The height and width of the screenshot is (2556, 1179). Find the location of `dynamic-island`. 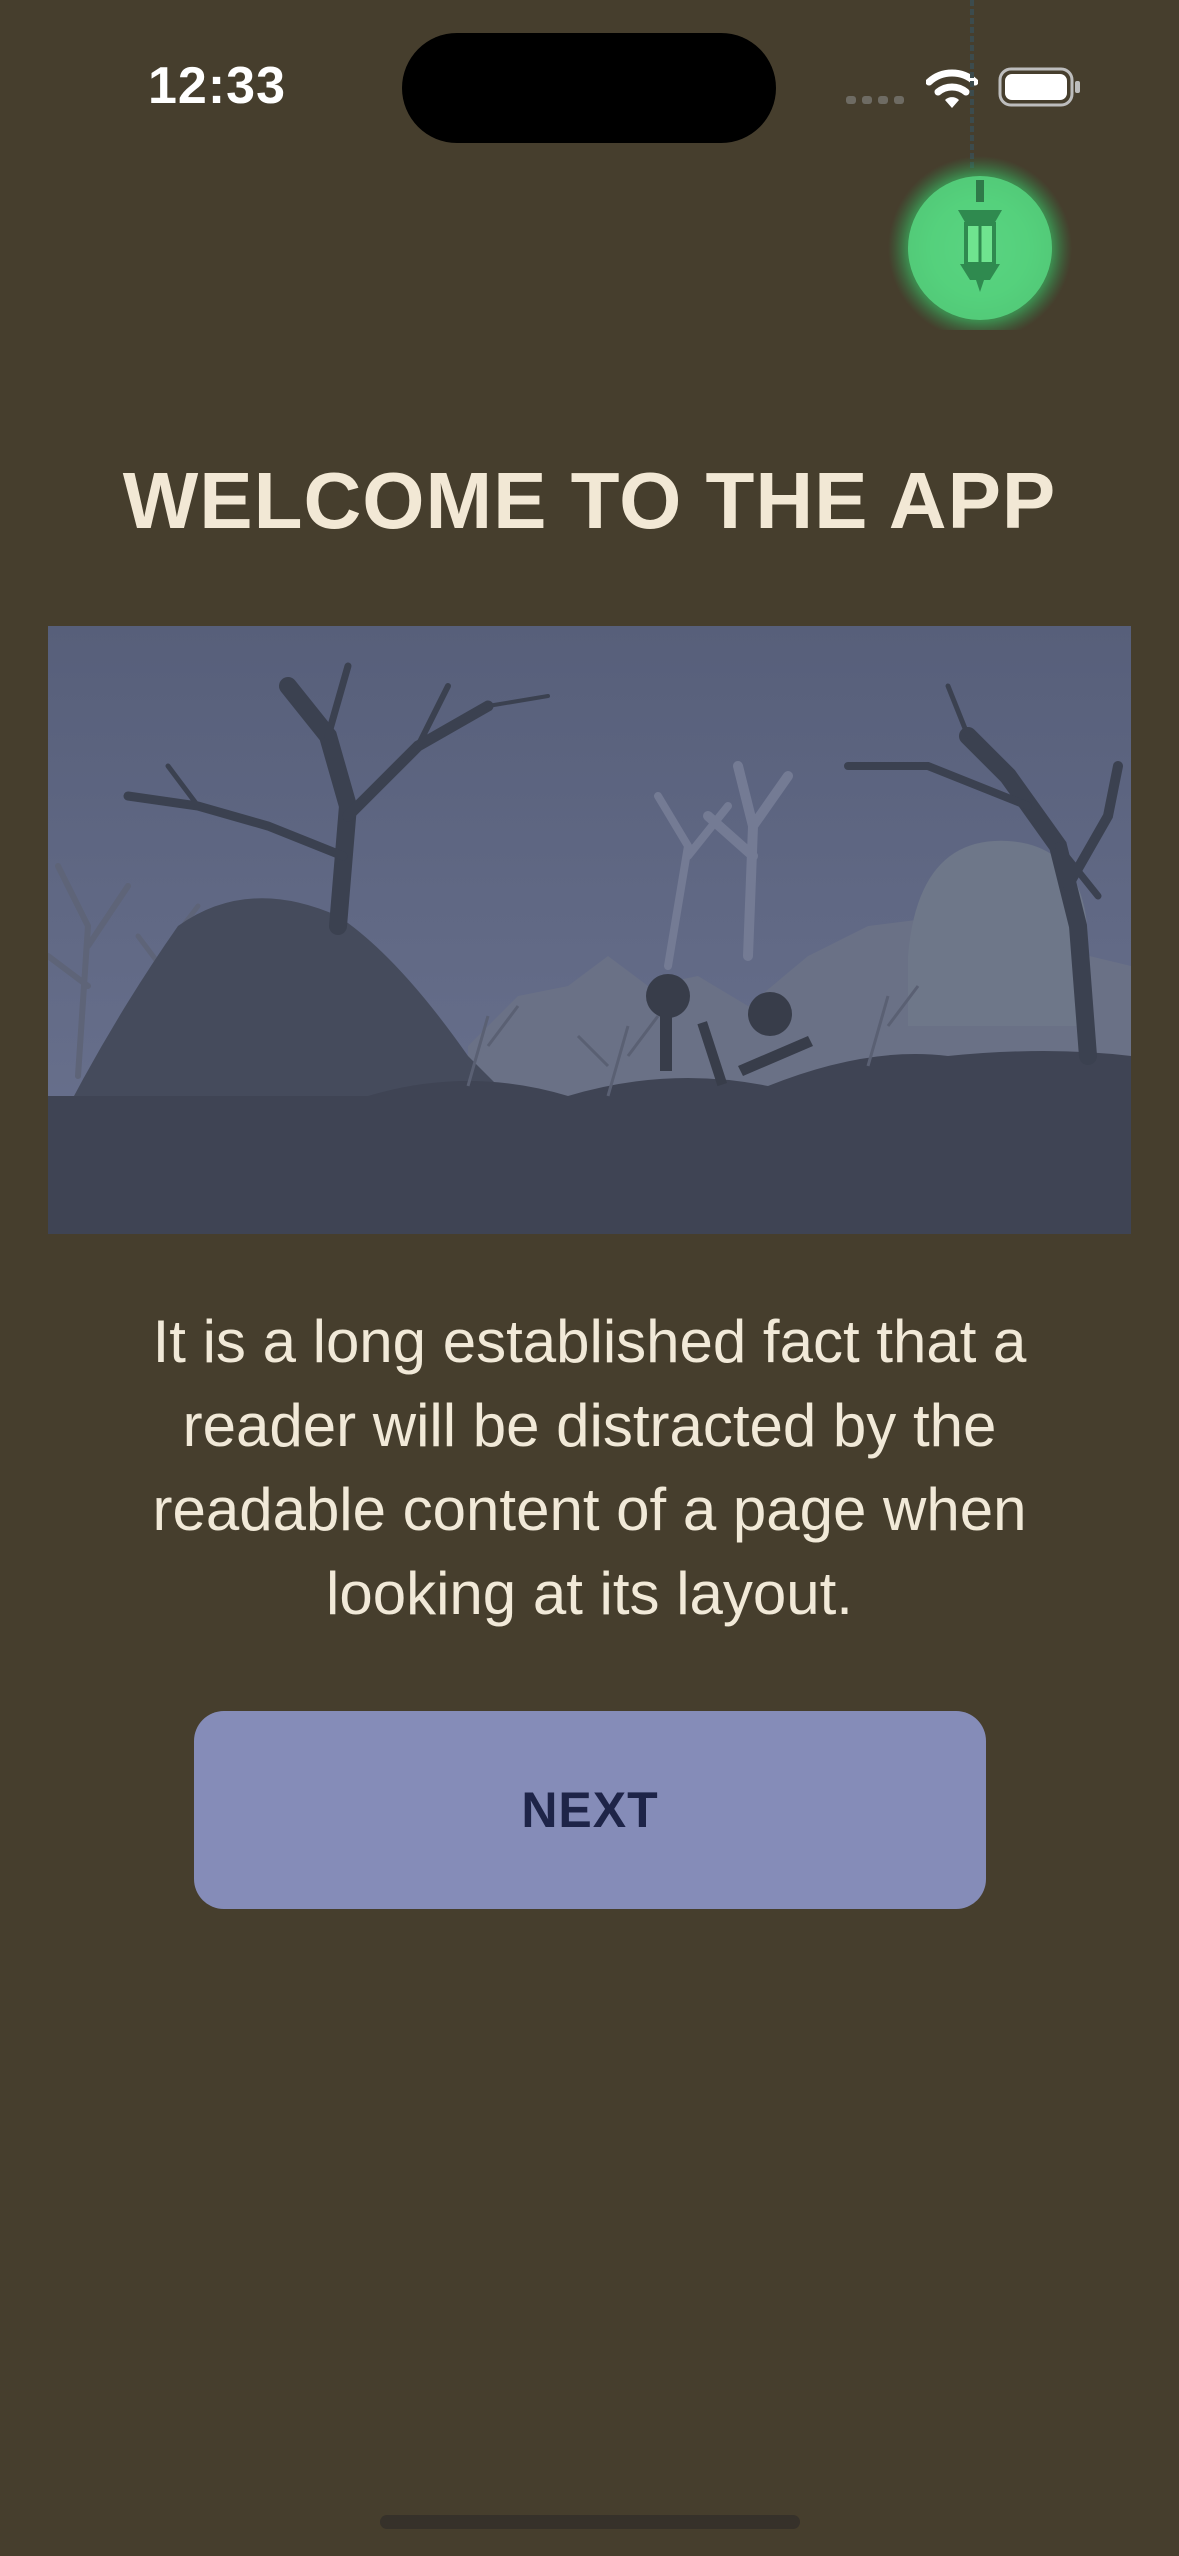

dynamic-island is located at coordinates (589, 88).